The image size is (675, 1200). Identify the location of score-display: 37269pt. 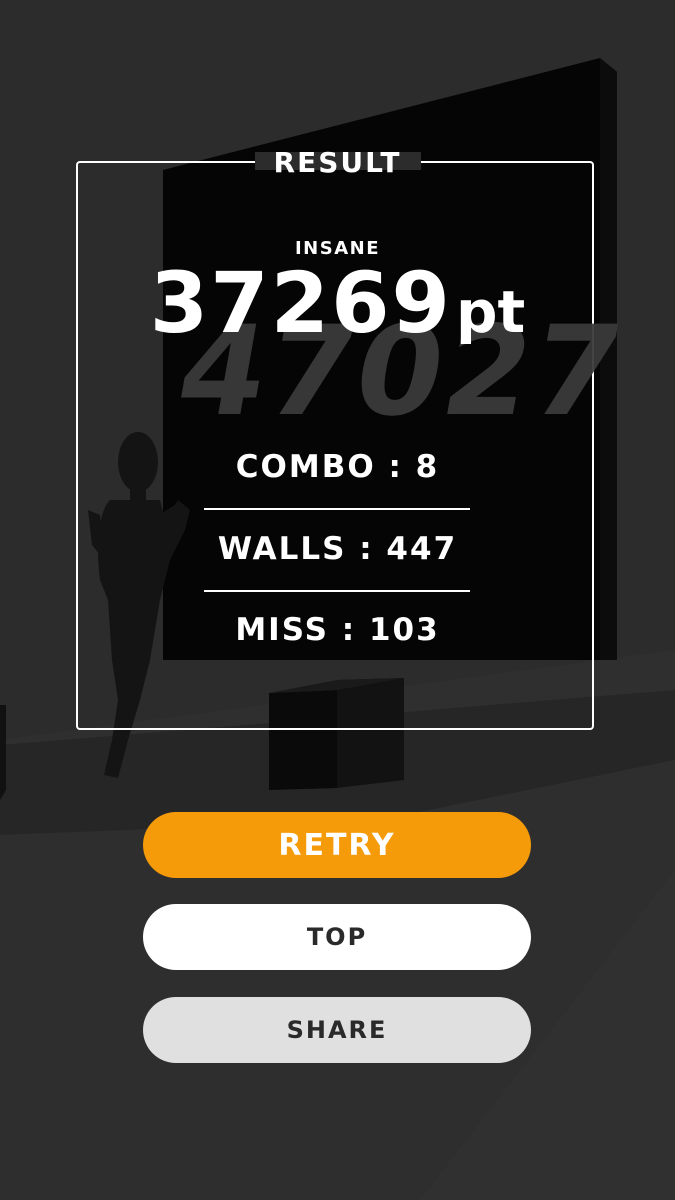
(337, 303).